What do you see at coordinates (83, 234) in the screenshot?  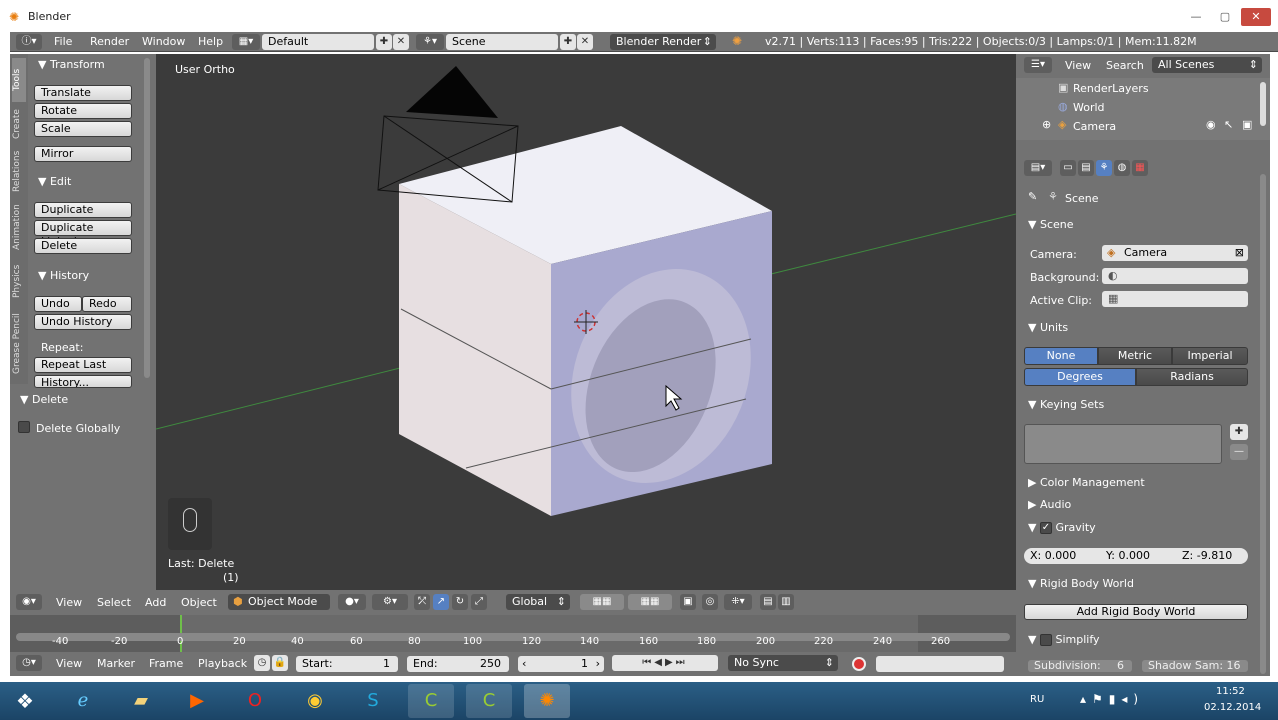 I see `duplicate-linked-button: Duplicate Linked` at bounding box center [83, 234].